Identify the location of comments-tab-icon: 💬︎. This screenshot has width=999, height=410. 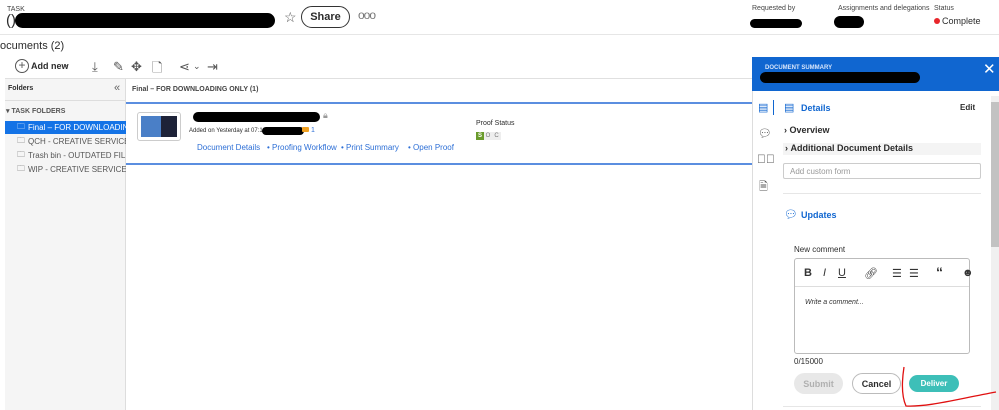
(765, 133).